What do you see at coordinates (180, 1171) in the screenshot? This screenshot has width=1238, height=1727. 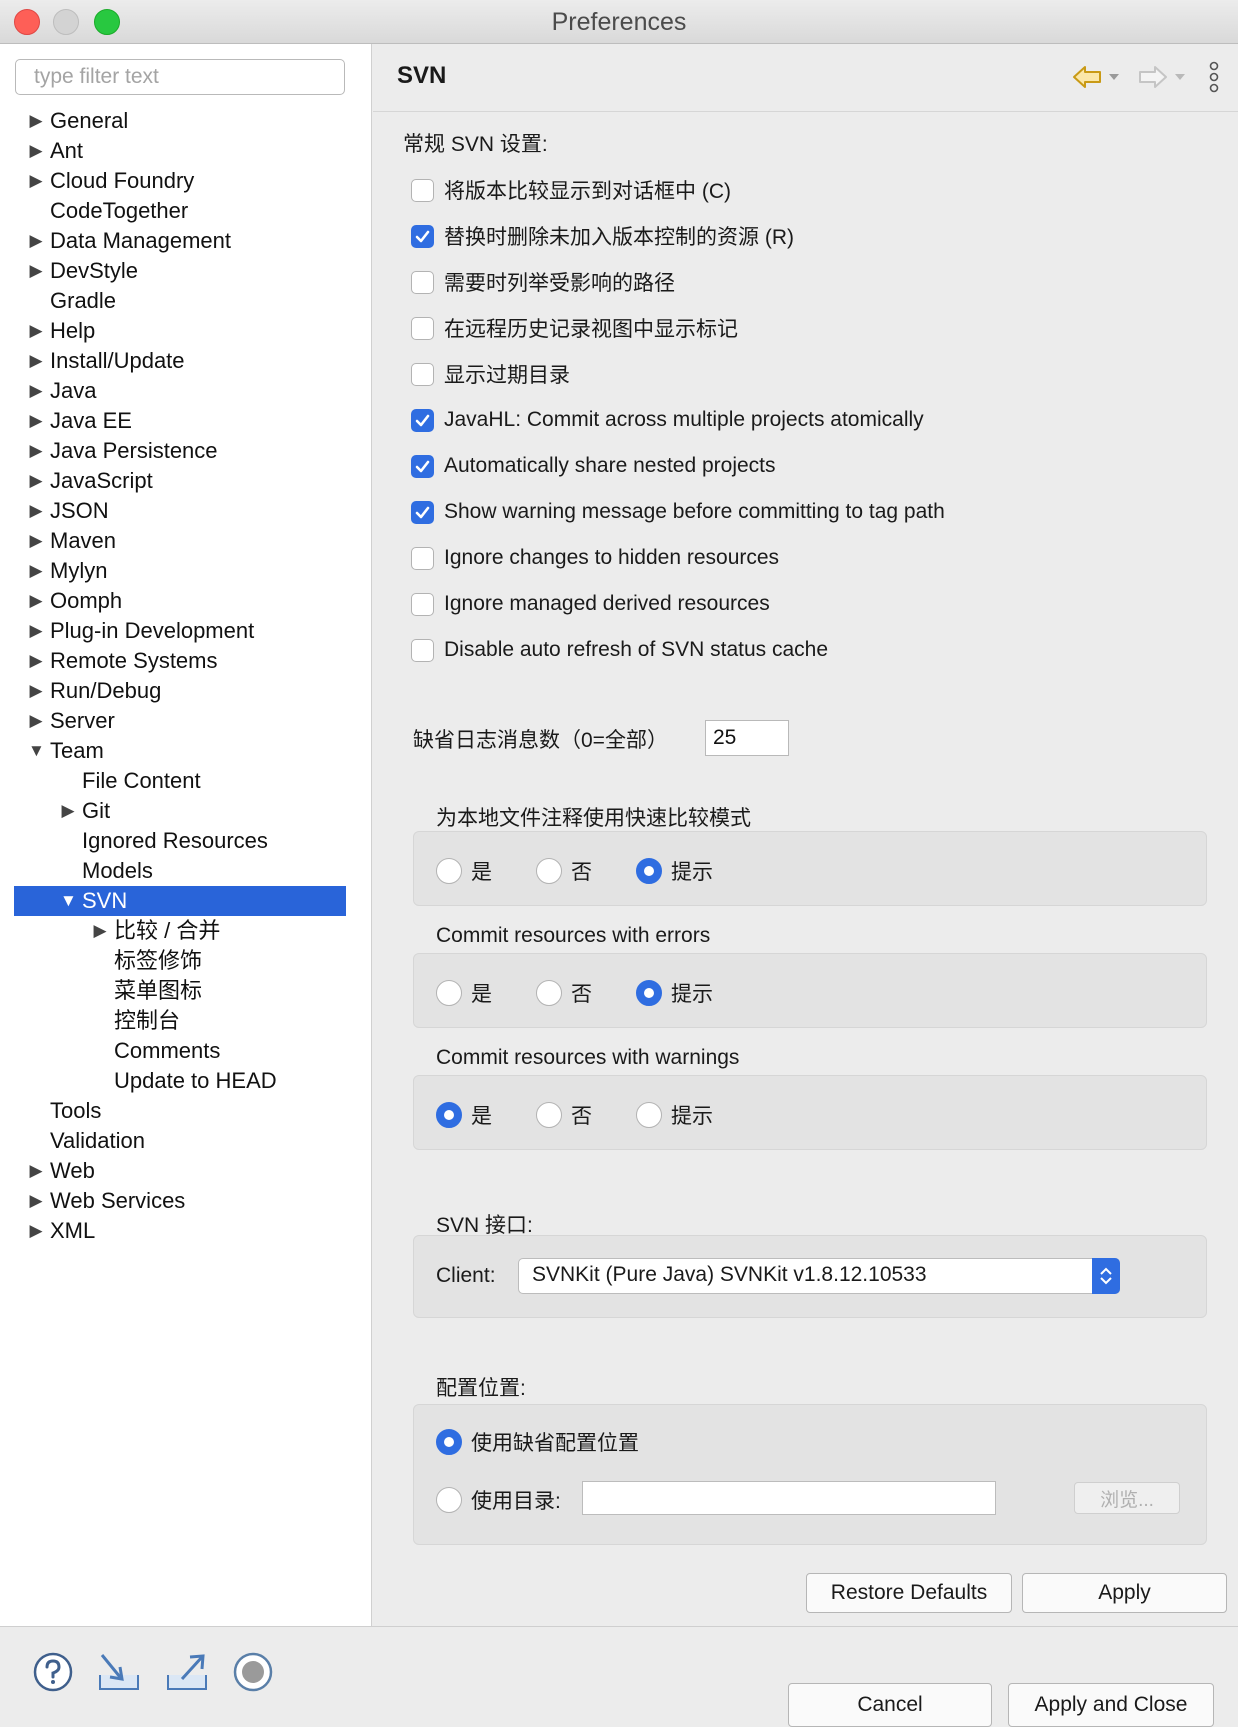 I see `tree-item: ▶ Web` at bounding box center [180, 1171].